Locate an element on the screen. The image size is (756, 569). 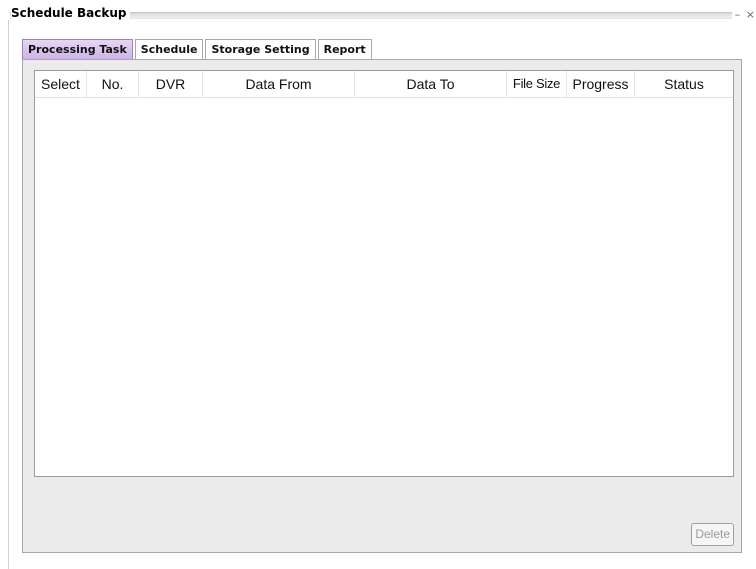
column-header-file-size: File Size is located at coordinates (537, 84).